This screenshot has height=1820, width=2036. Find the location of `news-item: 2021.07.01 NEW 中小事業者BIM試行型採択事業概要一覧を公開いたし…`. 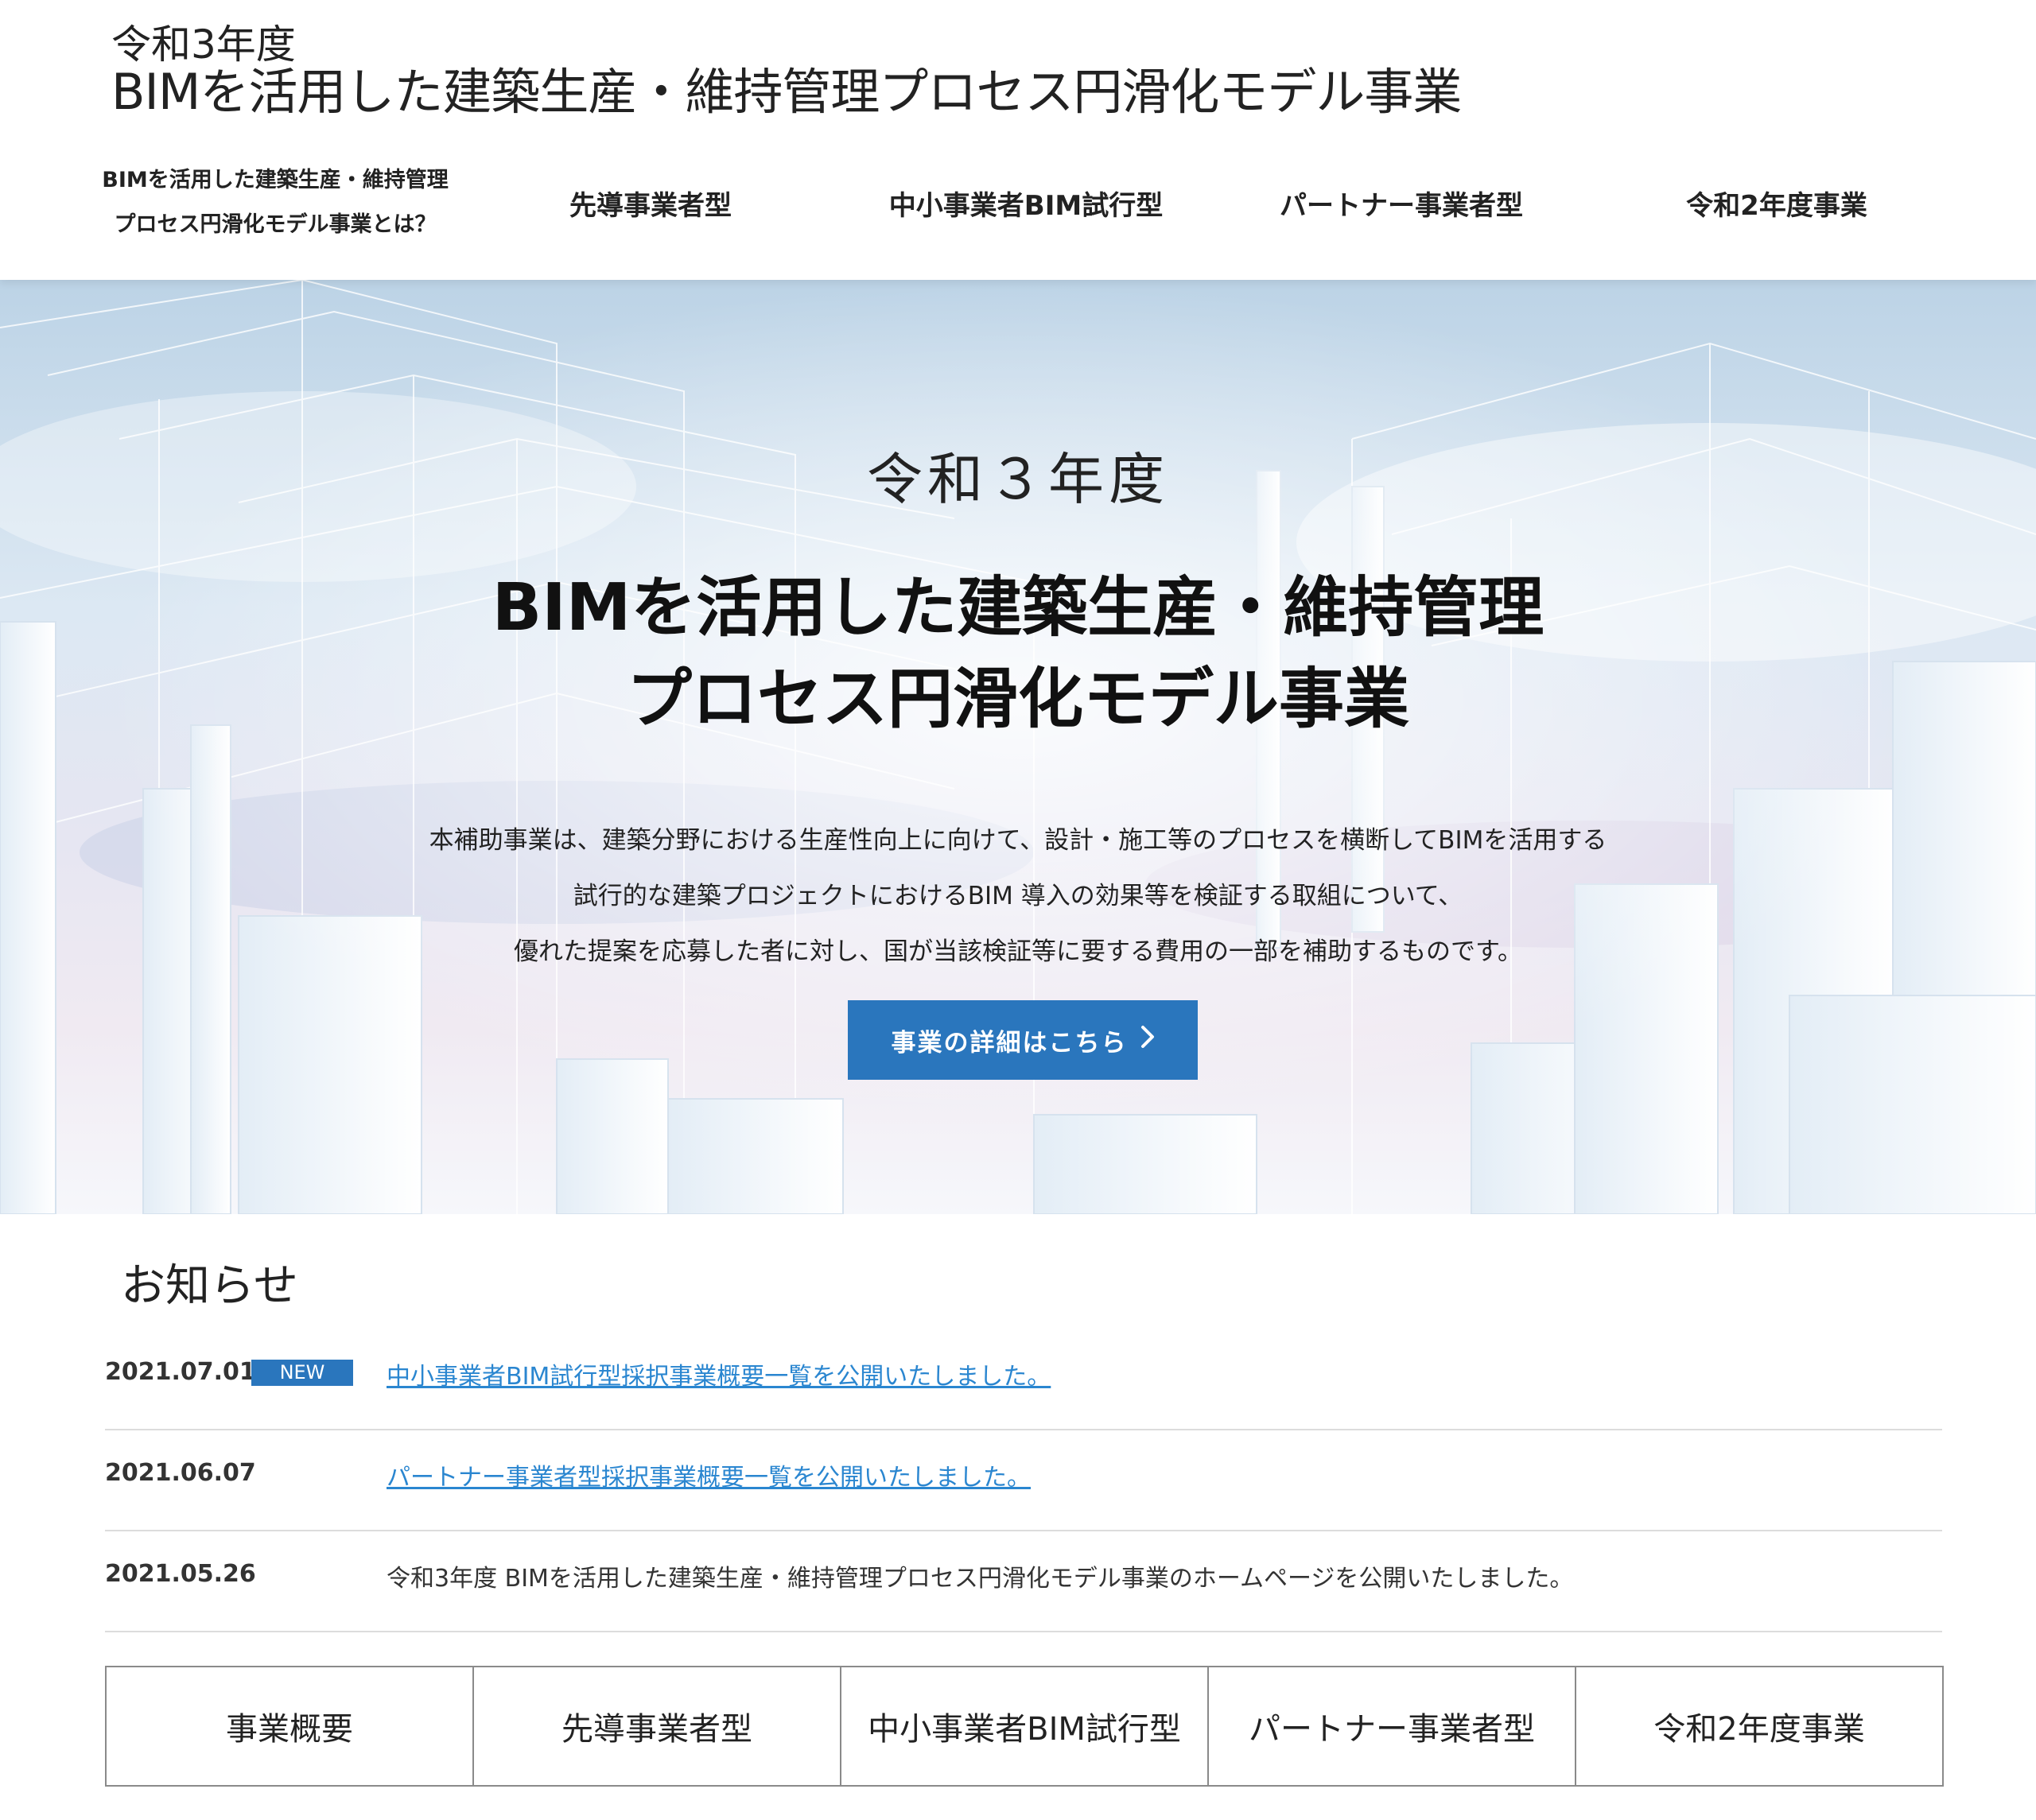

news-item: 2021.07.01 NEW 中小事業者BIM試行型採択事業概要一覧を公開いたし… is located at coordinates (1023, 1379).